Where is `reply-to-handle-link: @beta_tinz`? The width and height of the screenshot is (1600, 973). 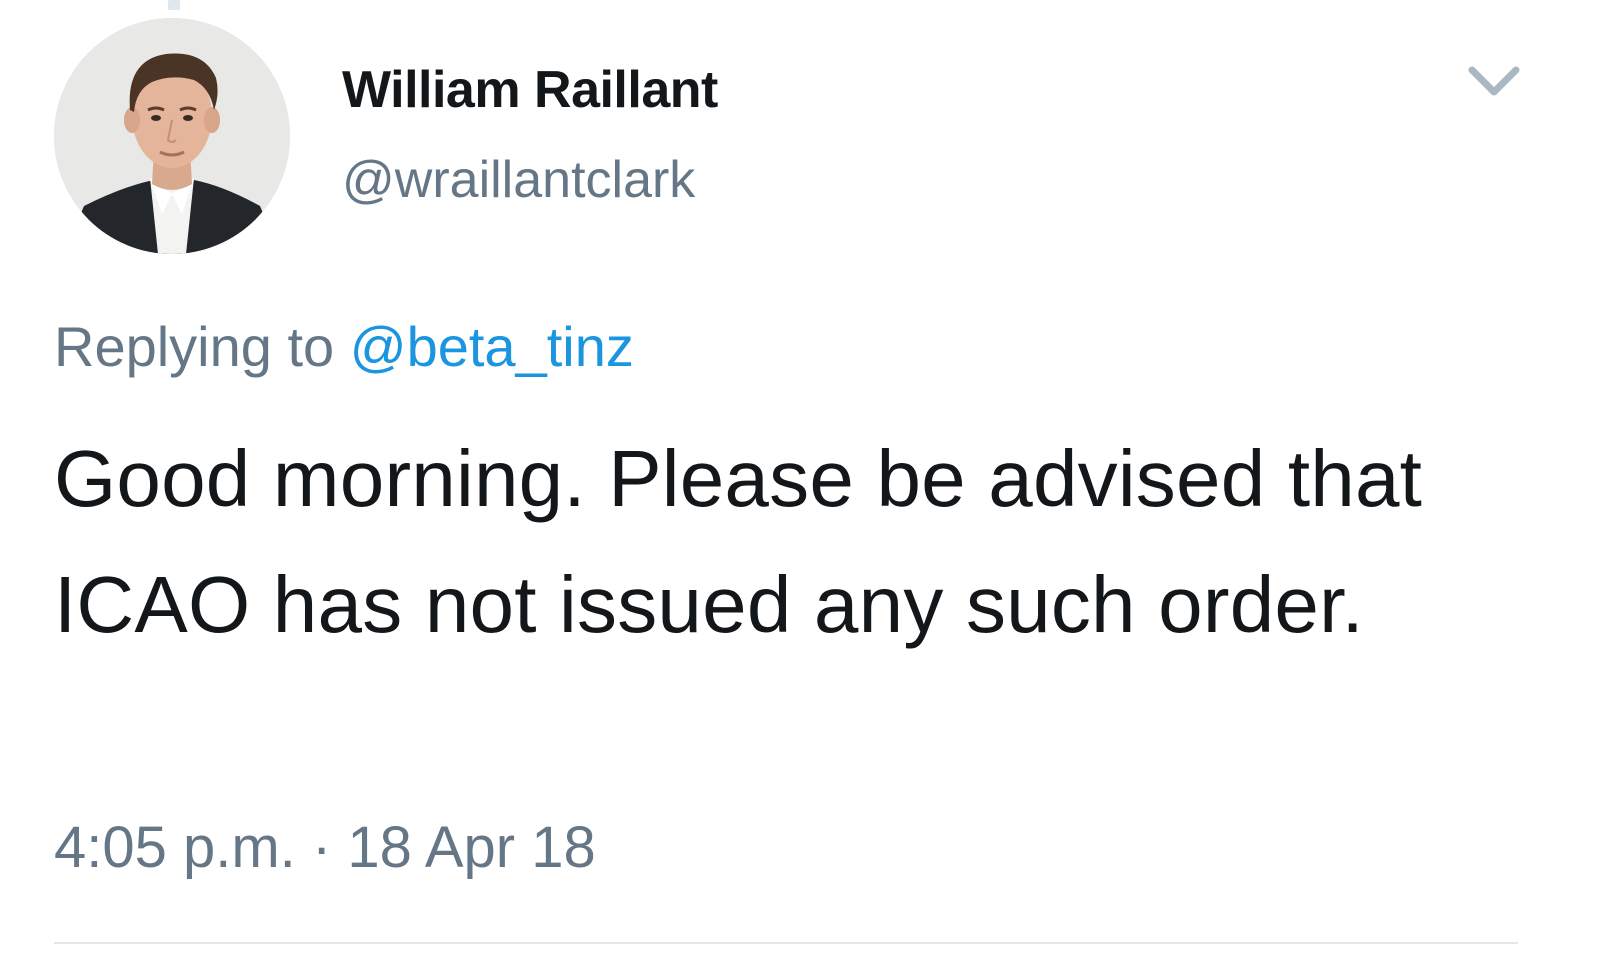
reply-to-handle-link: @beta_tinz is located at coordinates (492, 346).